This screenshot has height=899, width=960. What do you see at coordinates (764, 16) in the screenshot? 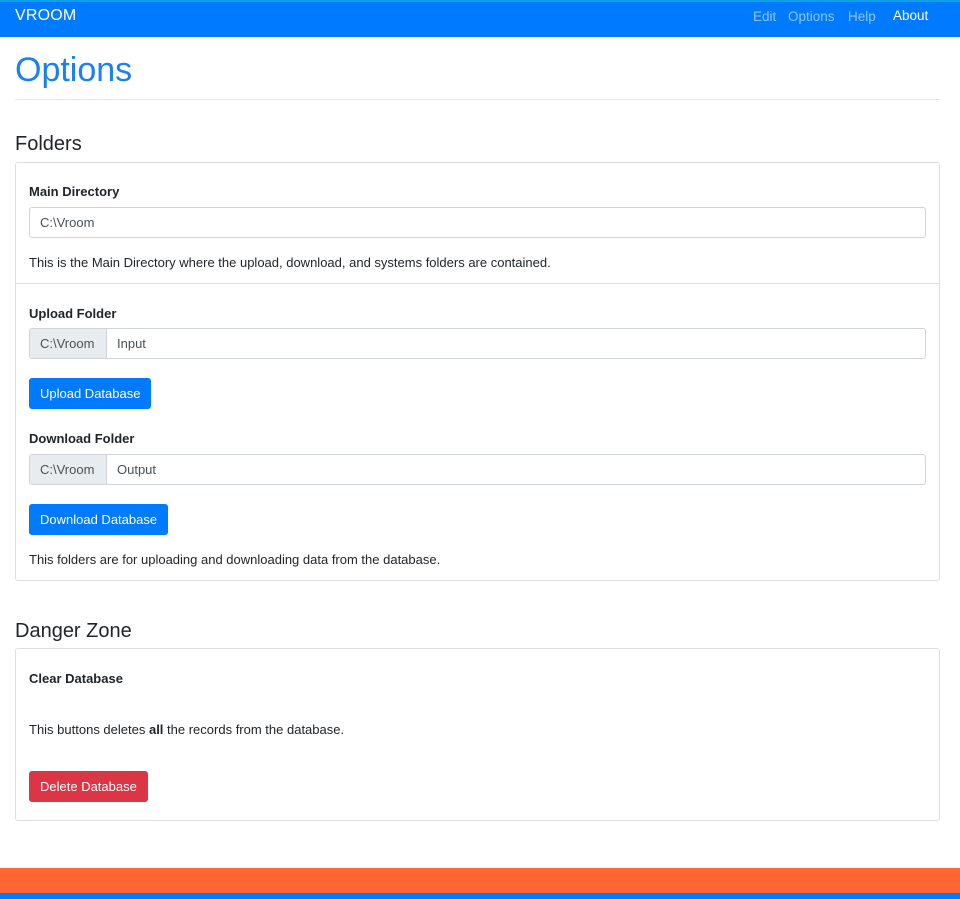
I see `nav-link-edit: Edit` at bounding box center [764, 16].